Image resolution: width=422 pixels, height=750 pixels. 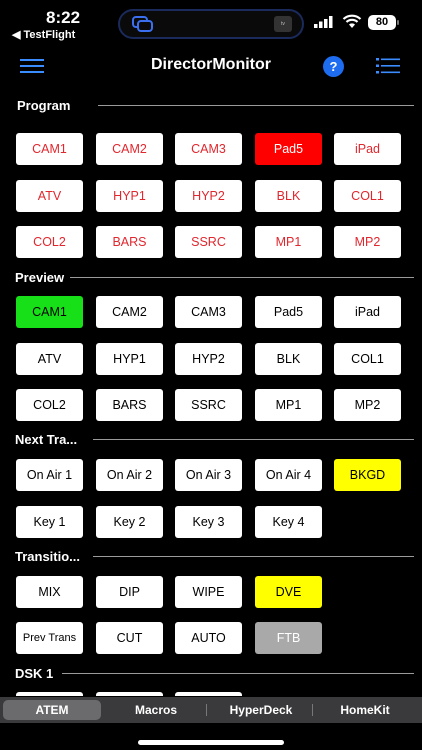 I want to click on back-to-testflight-link: ◀ TestFlight, so click(x=43, y=34).